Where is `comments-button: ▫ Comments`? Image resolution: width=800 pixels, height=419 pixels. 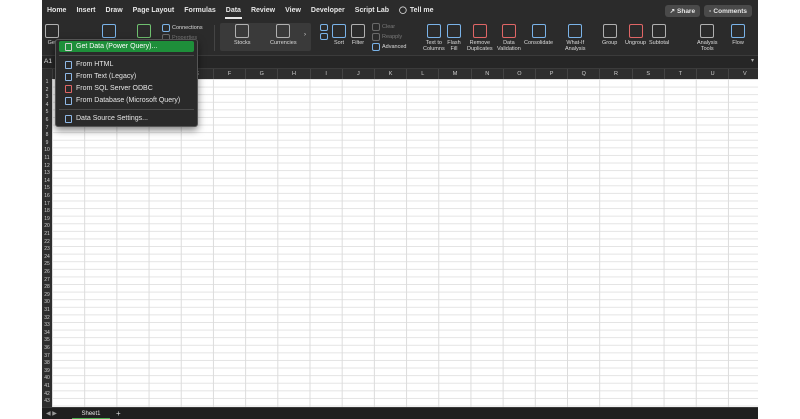
comments-button: ▫ Comments is located at coordinates (728, 11).